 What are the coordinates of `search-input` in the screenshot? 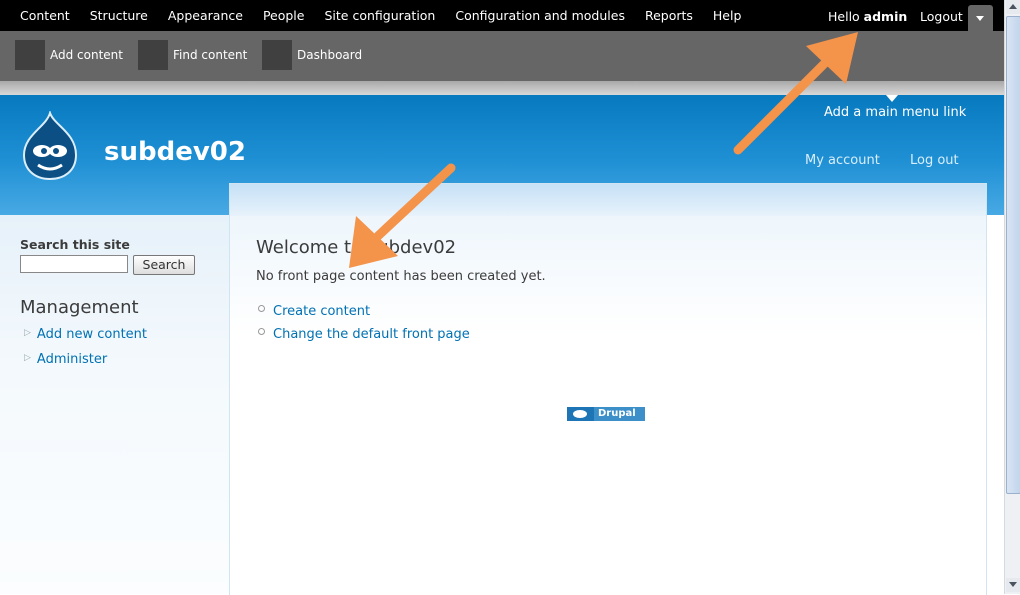 It's located at (74, 264).